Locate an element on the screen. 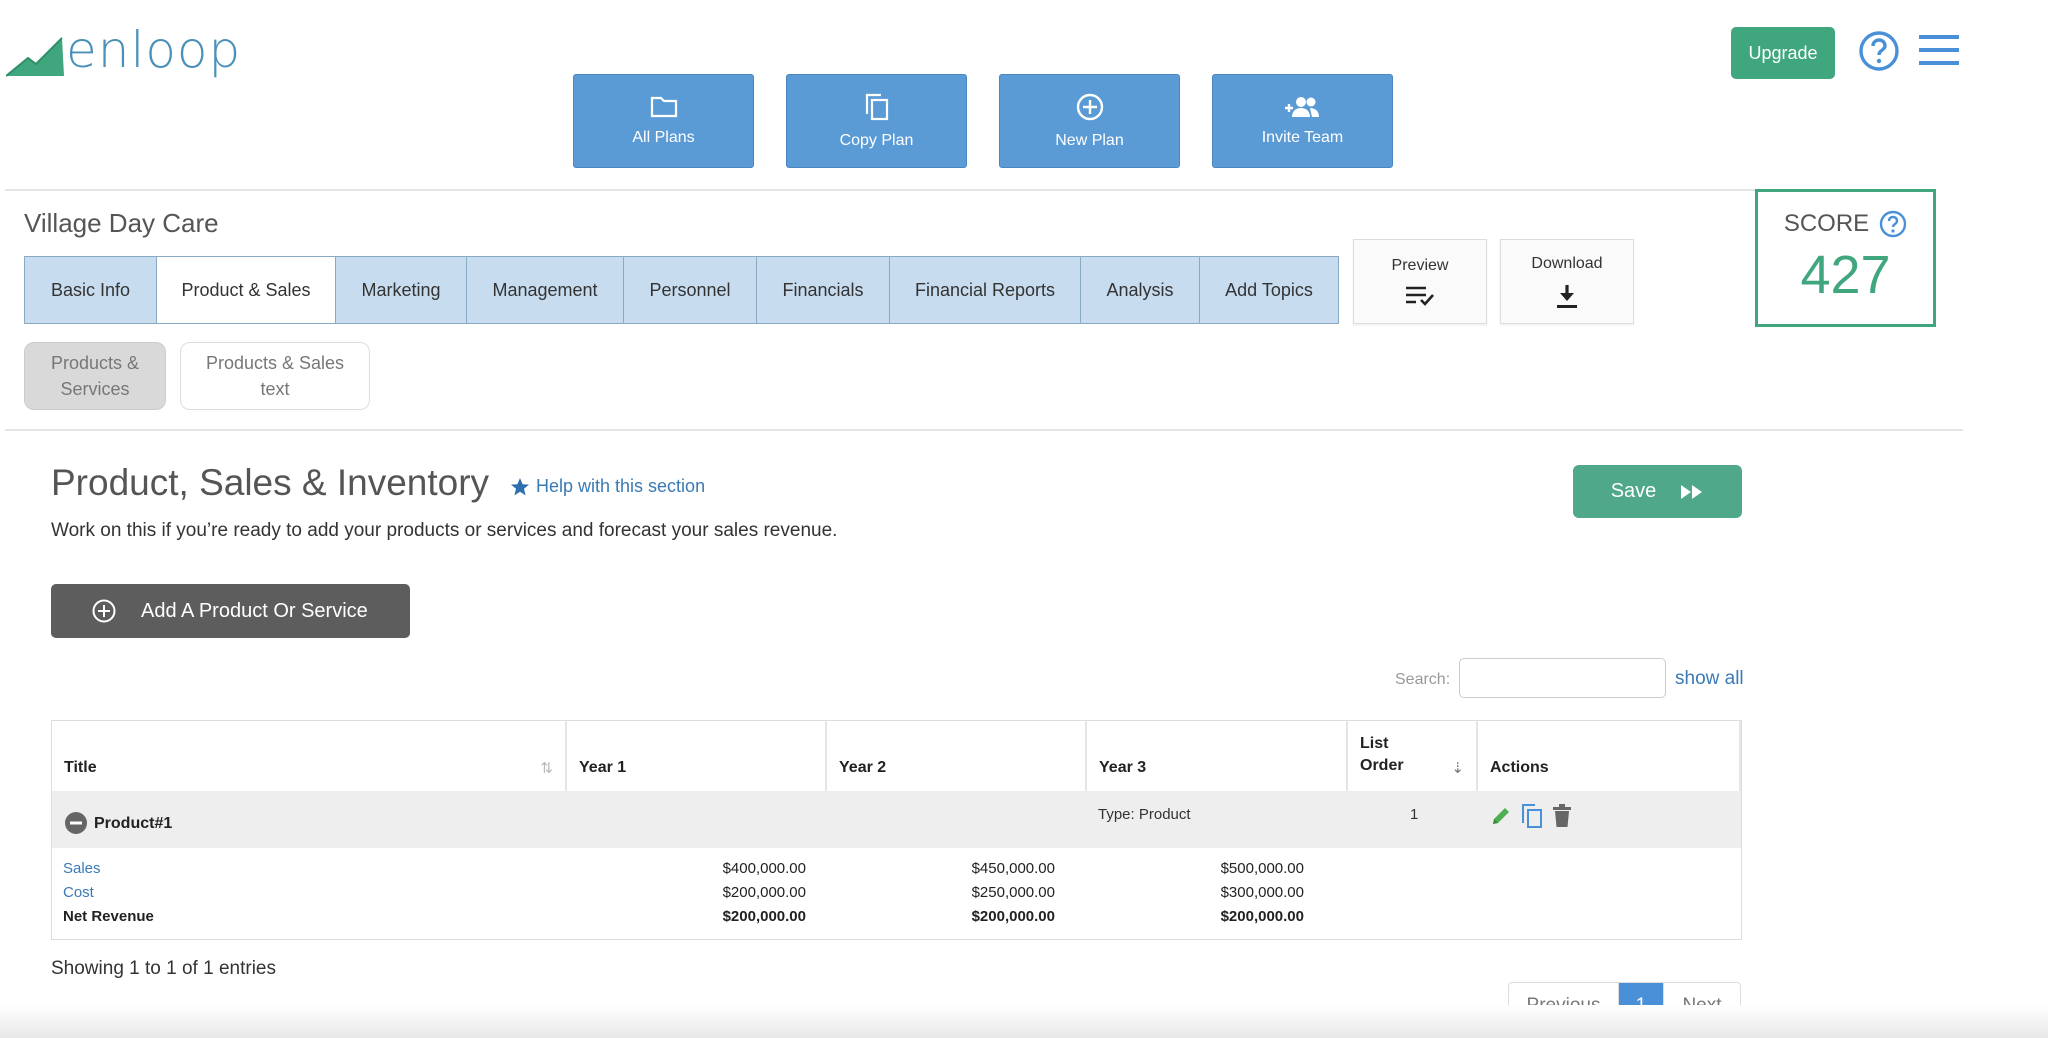 The image size is (2048, 1038). group-name: Product#1 is located at coordinates (133, 823).